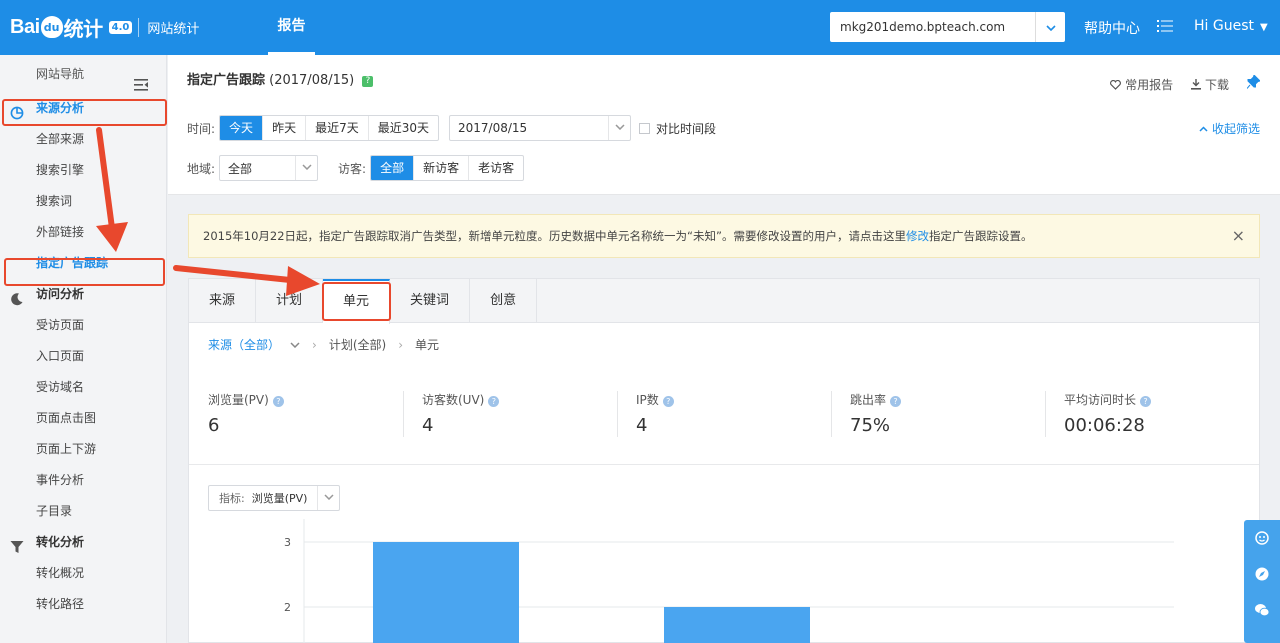 This screenshot has height=643, width=1280. What do you see at coordinates (208, 211) in the screenshot?
I see `annotation-arrows` at bounding box center [208, 211].